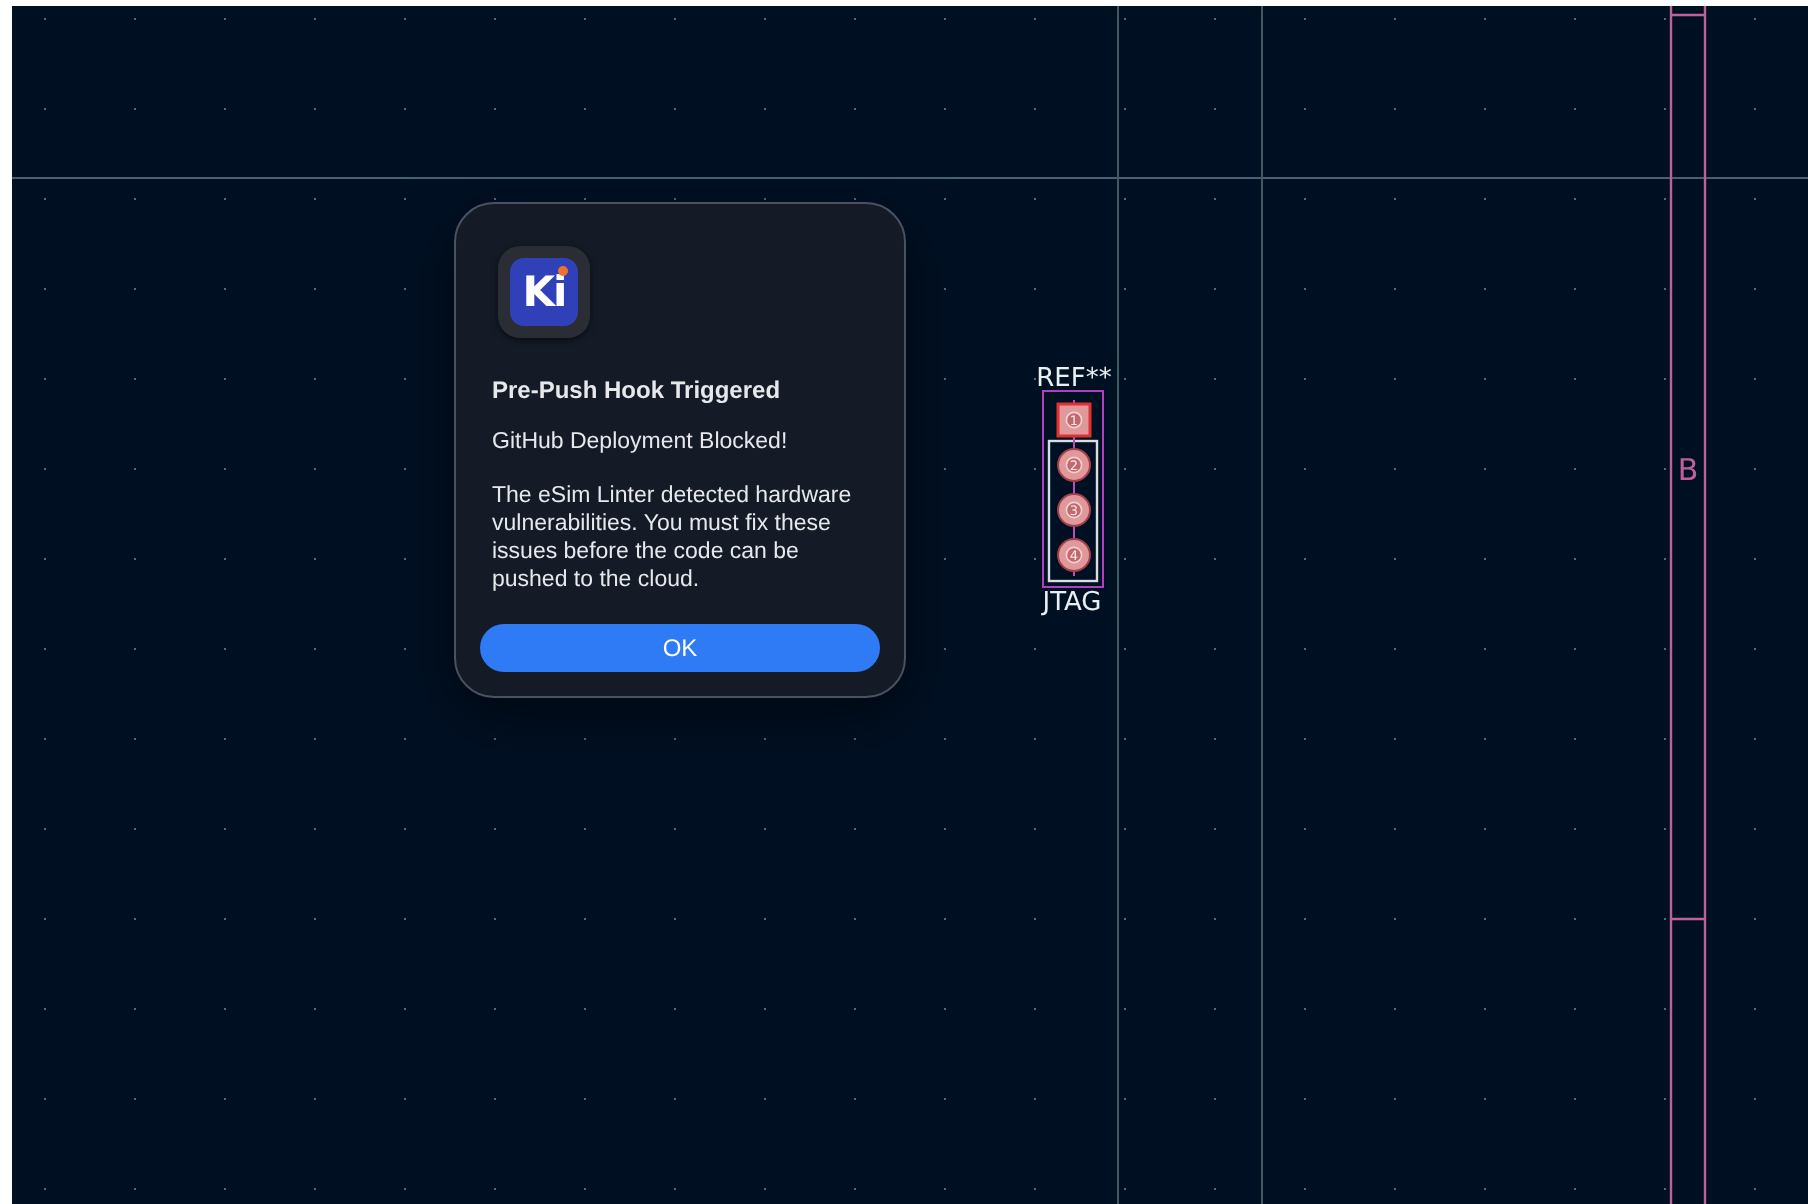 This screenshot has width=1808, height=1204. What do you see at coordinates (680, 648) in the screenshot?
I see `ok-button: OK` at bounding box center [680, 648].